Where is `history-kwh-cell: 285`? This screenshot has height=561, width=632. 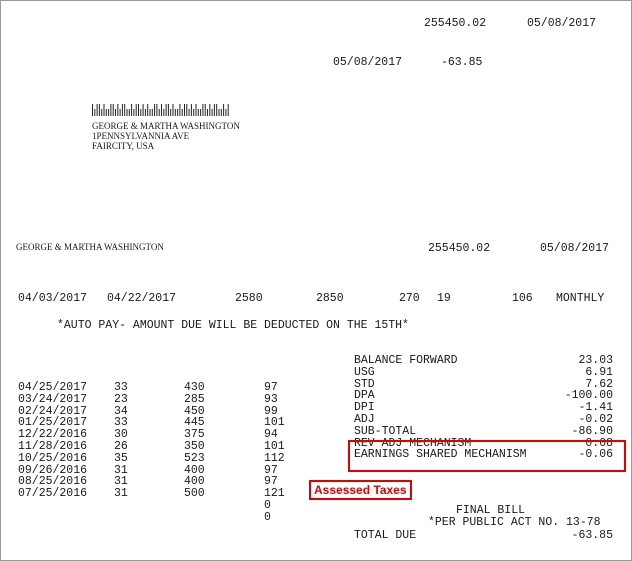
history-kwh-cell: 285 is located at coordinates (194, 399).